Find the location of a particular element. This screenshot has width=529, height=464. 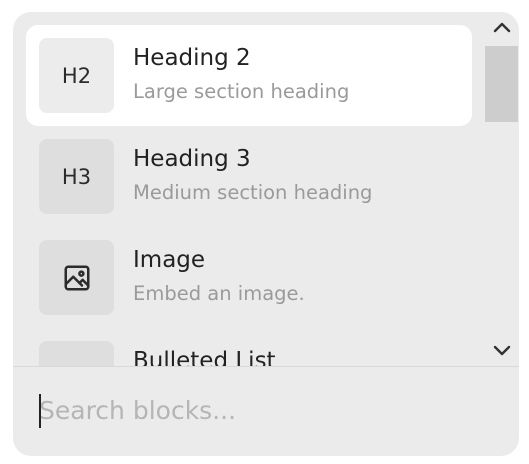

scroll-up-button is located at coordinates (501, 27).